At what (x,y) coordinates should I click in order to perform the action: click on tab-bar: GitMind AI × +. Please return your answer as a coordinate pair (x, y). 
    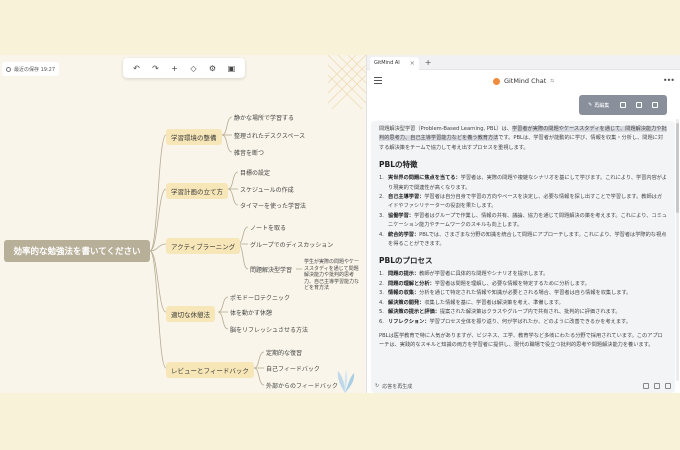
    Looking at the image, I should click on (523, 62).